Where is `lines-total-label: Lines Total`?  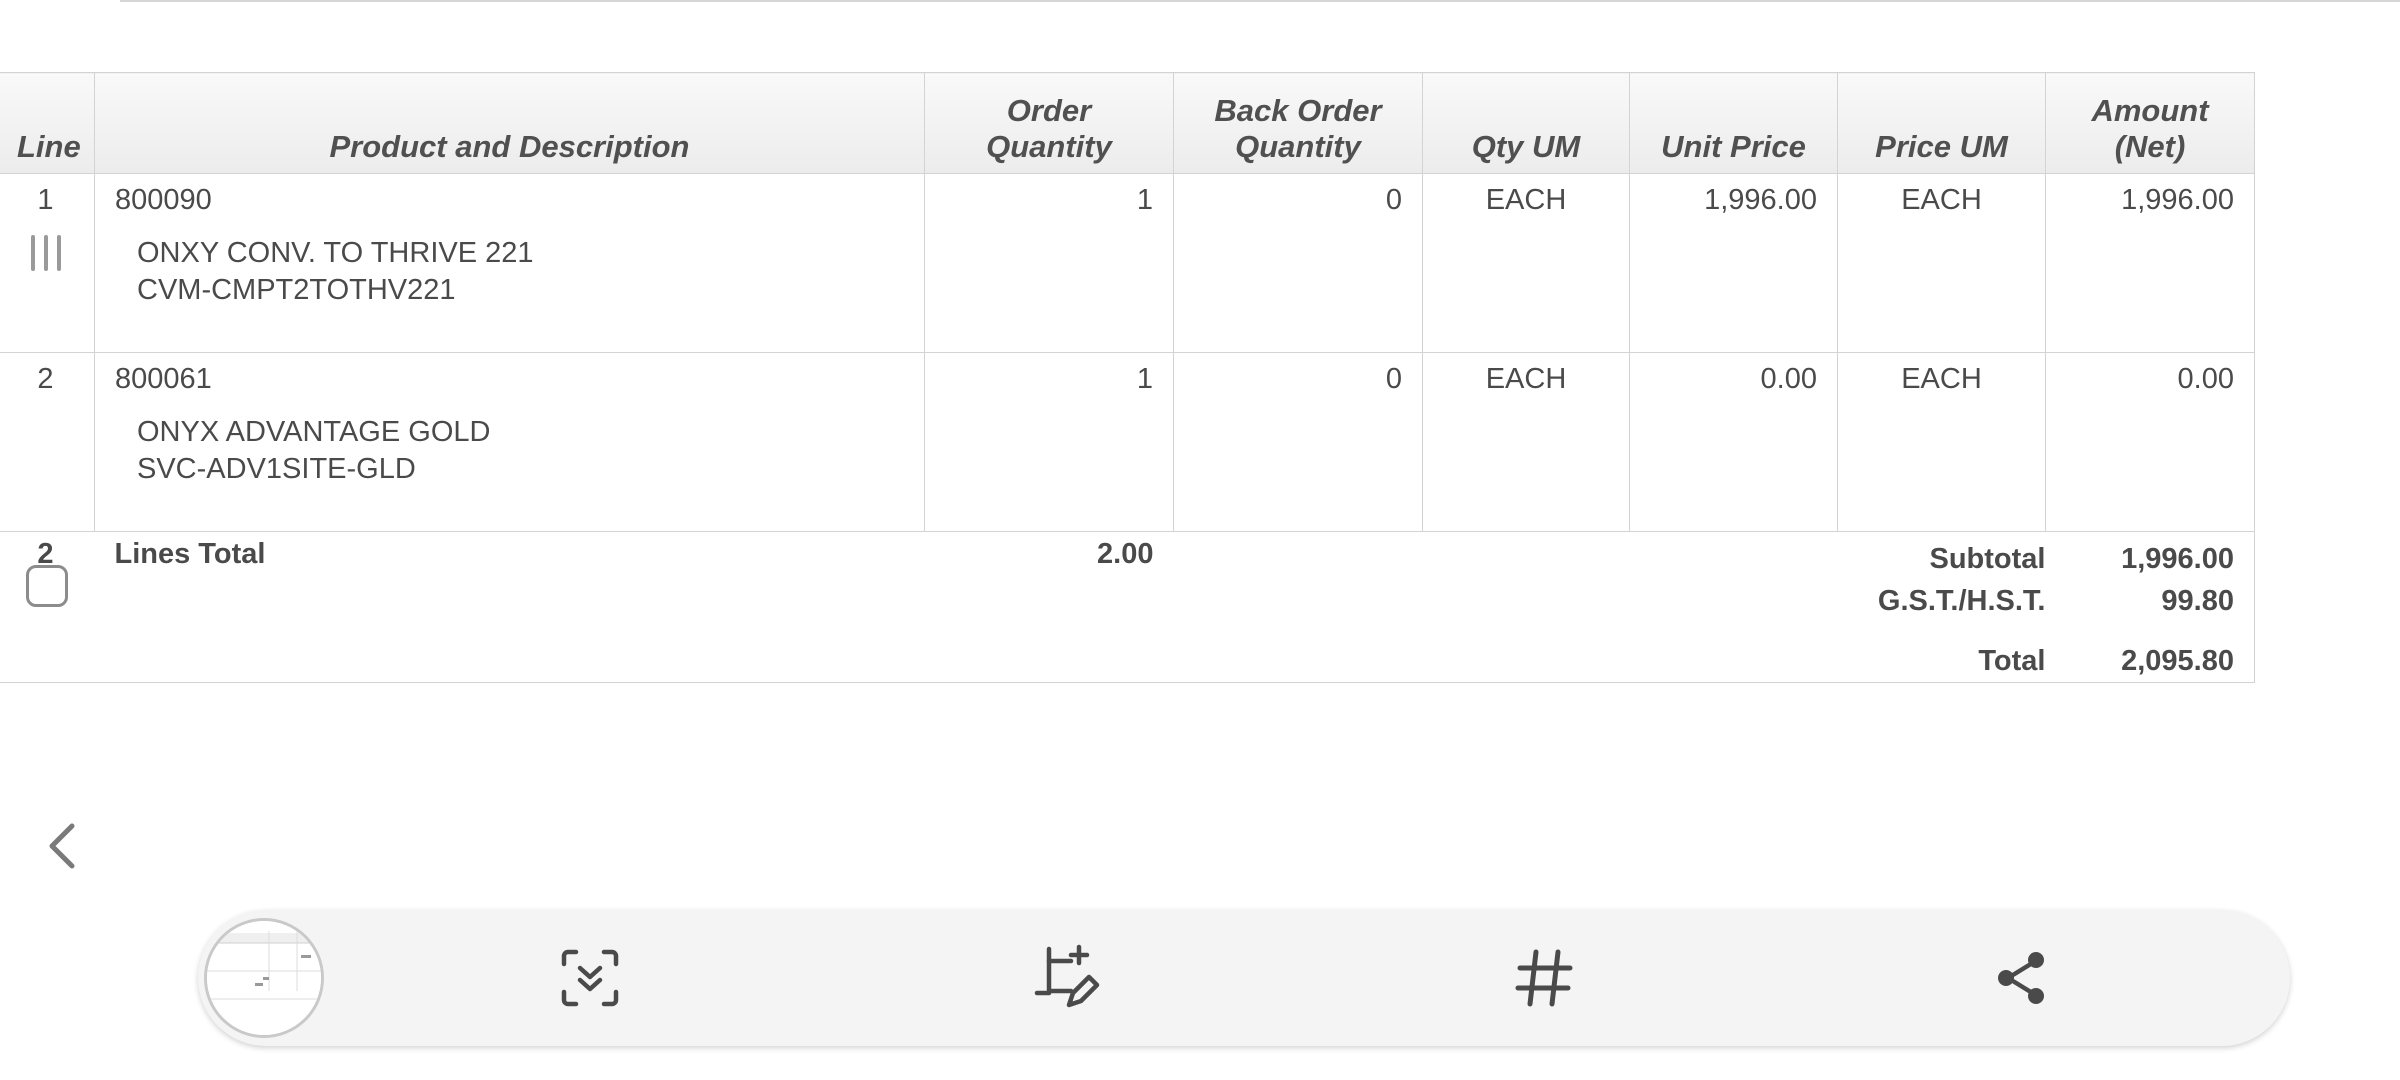 lines-total-label: Lines Total is located at coordinates (509, 607).